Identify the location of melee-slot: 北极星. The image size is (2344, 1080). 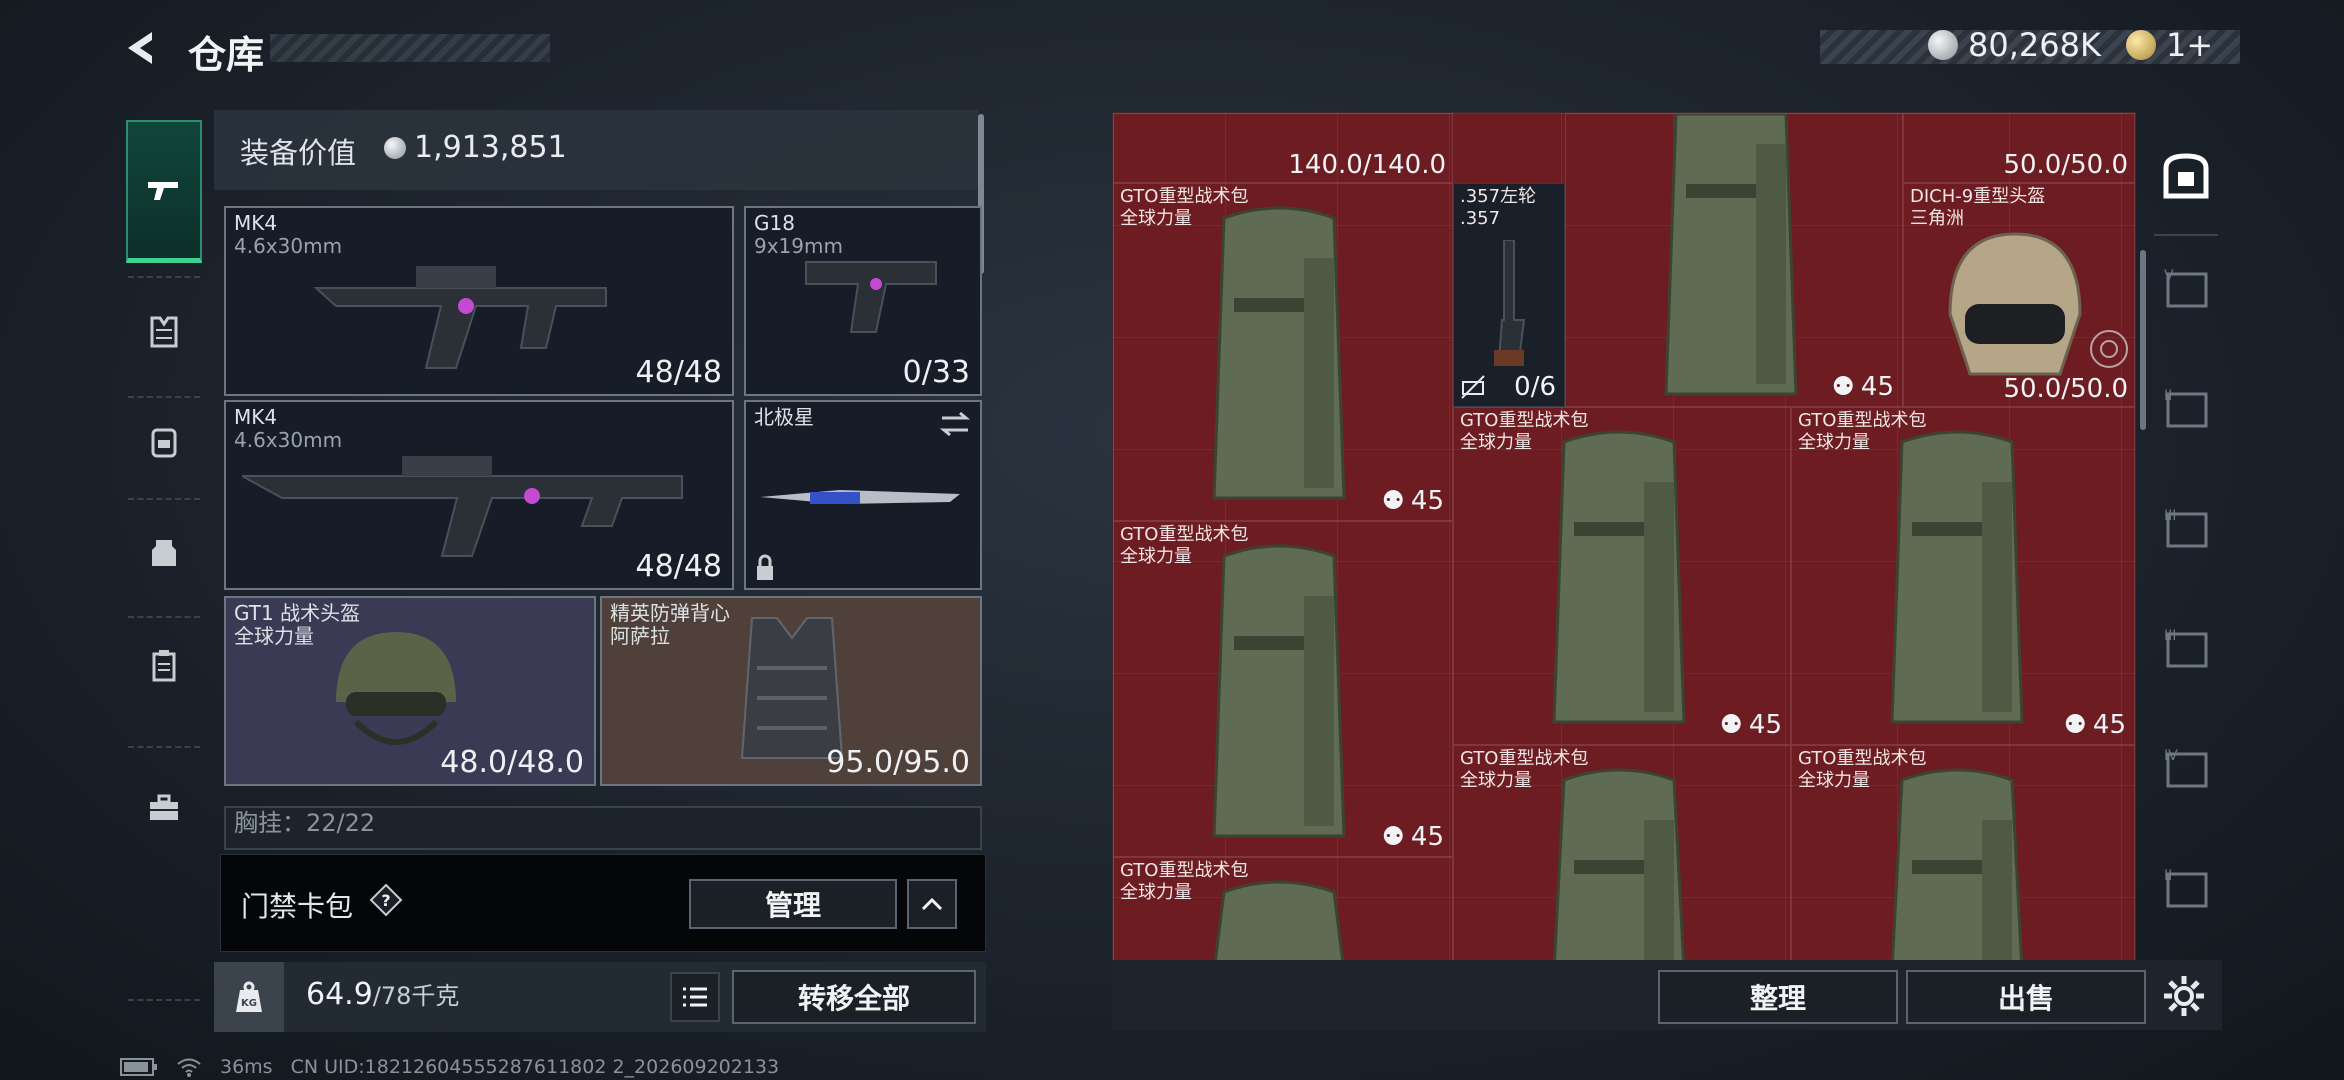
(863, 495).